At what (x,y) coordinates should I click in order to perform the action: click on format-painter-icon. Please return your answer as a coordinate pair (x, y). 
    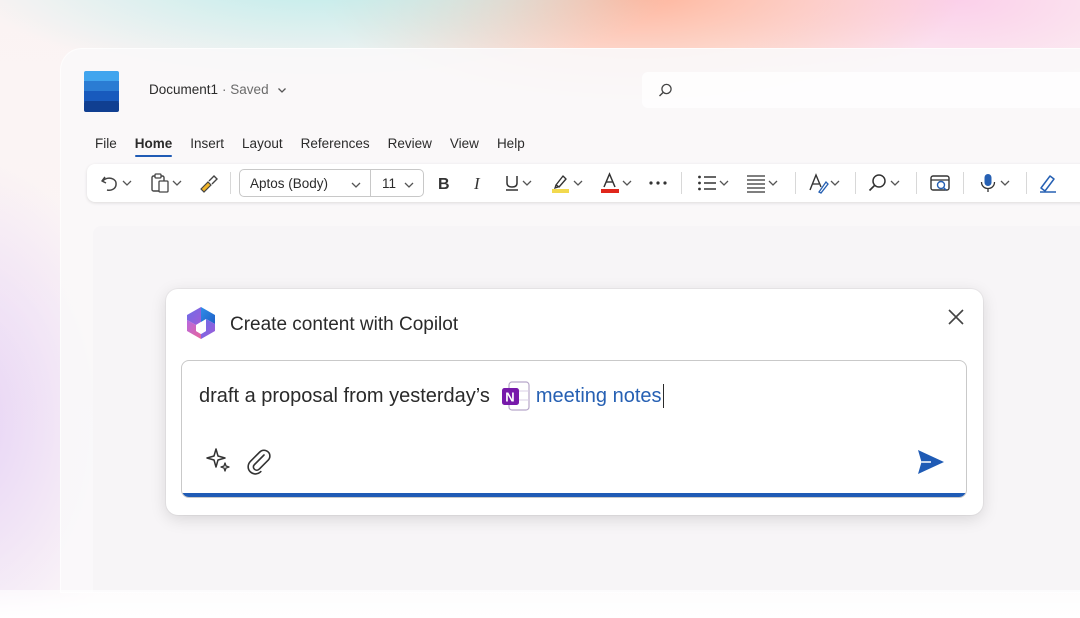
    Looking at the image, I should click on (209, 184).